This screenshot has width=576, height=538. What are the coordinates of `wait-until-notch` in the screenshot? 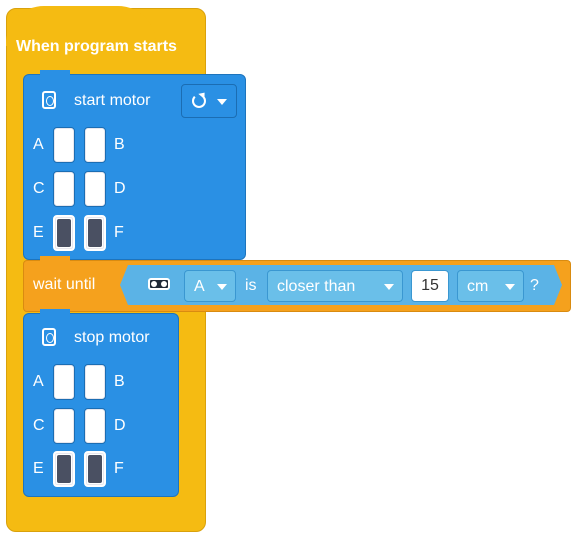 It's located at (55, 261).